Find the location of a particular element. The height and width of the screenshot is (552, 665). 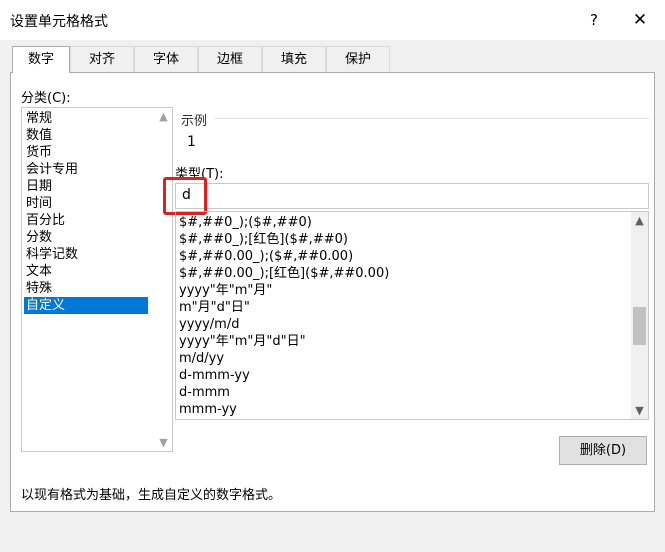

category-item: 文本 is located at coordinates (86, 271).